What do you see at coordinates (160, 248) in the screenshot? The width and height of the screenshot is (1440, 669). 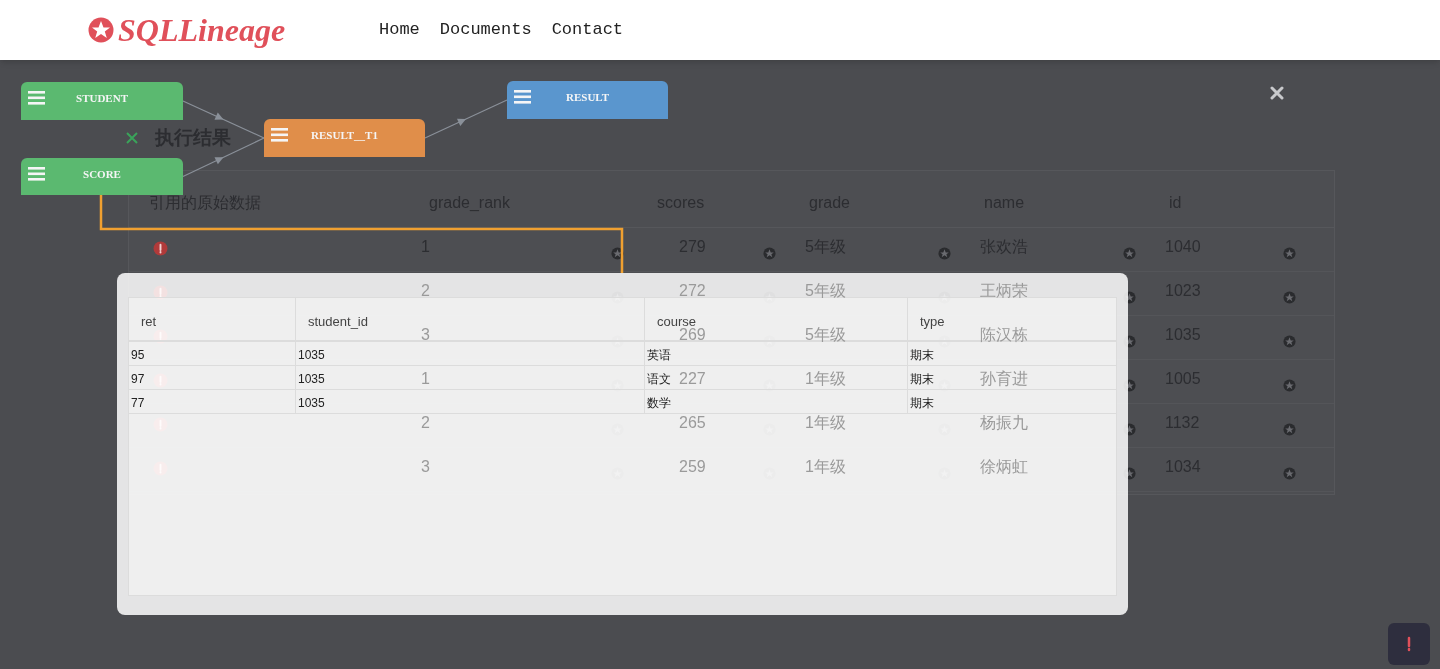 I see `info-icon` at bounding box center [160, 248].